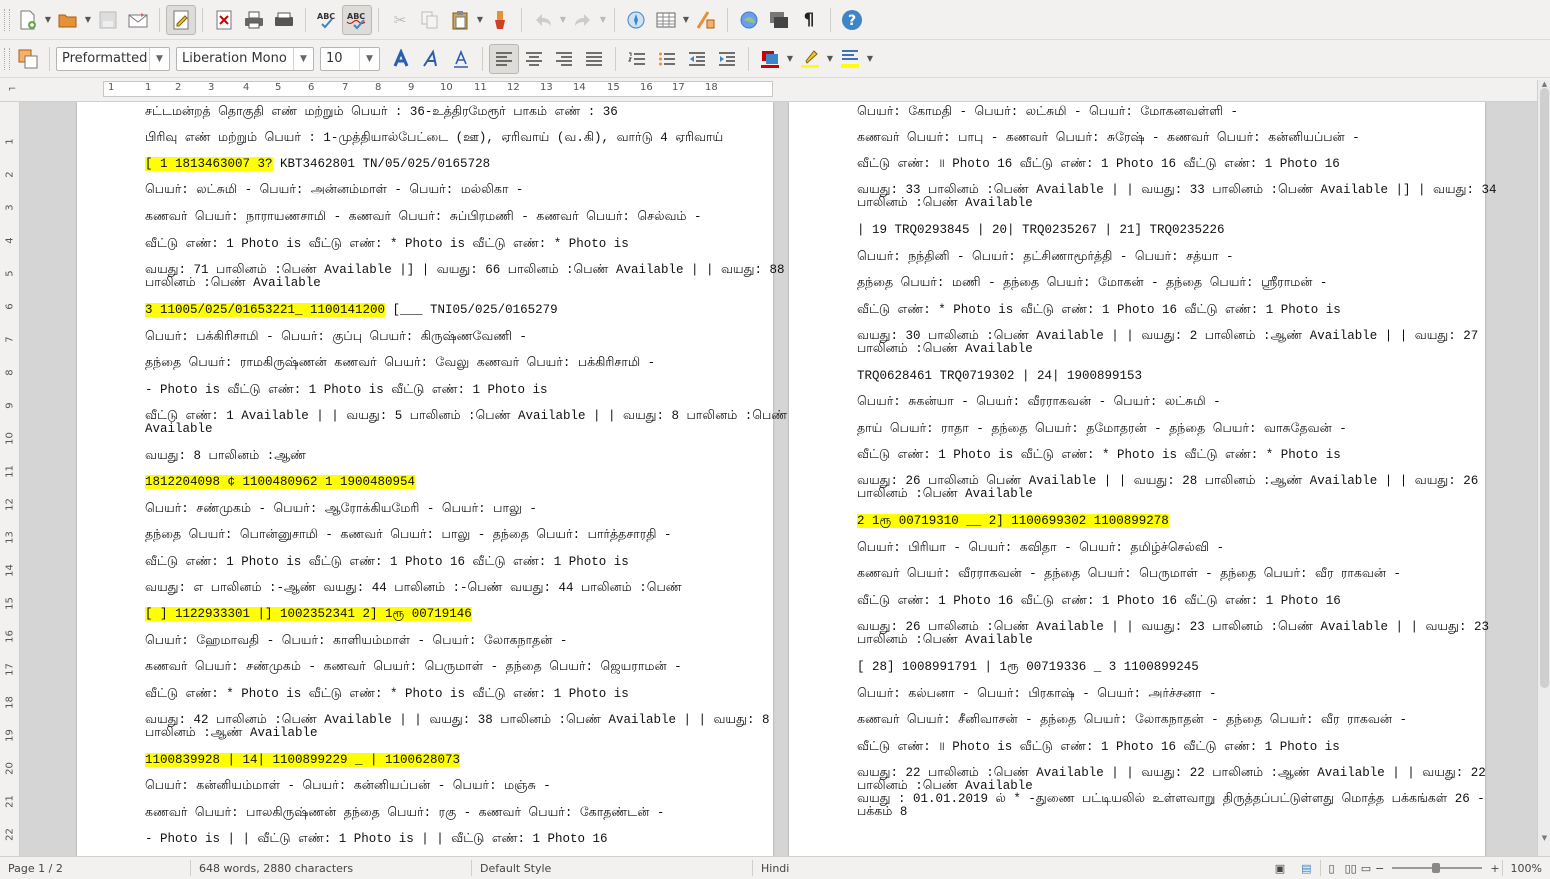 Image resolution: width=1550 pixels, height=879 pixels. Describe the element at coordinates (534, 59) in the screenshot. I see `align-center-icon` at that location.